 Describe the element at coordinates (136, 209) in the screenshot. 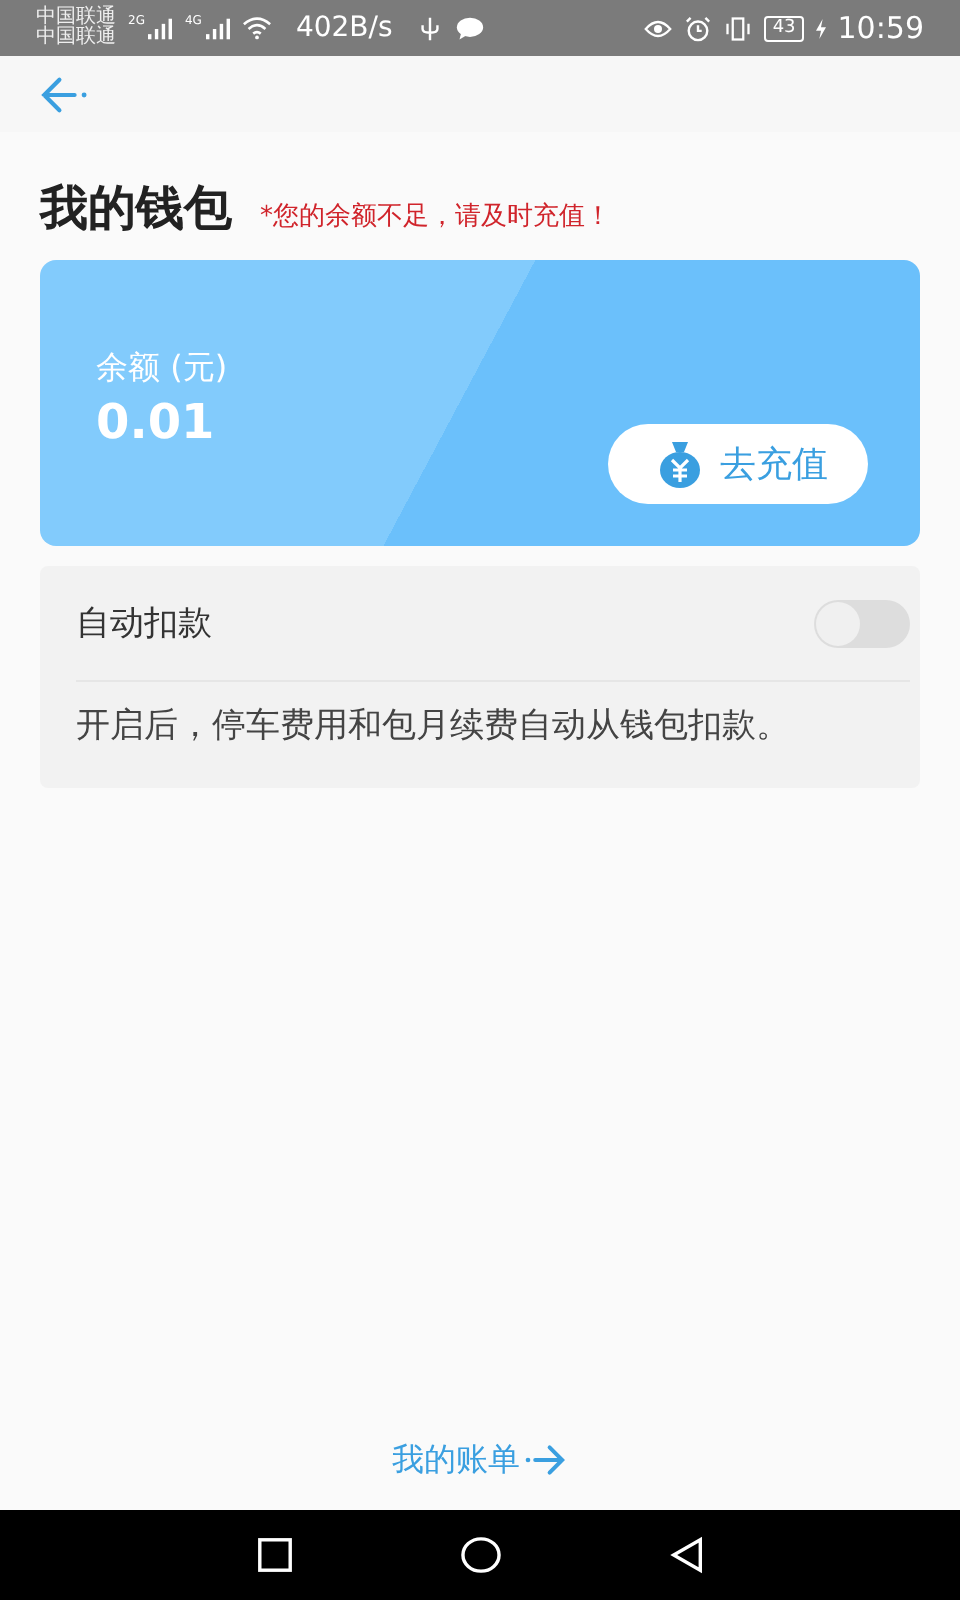

I see `page-title: 我的钱包` at that location.